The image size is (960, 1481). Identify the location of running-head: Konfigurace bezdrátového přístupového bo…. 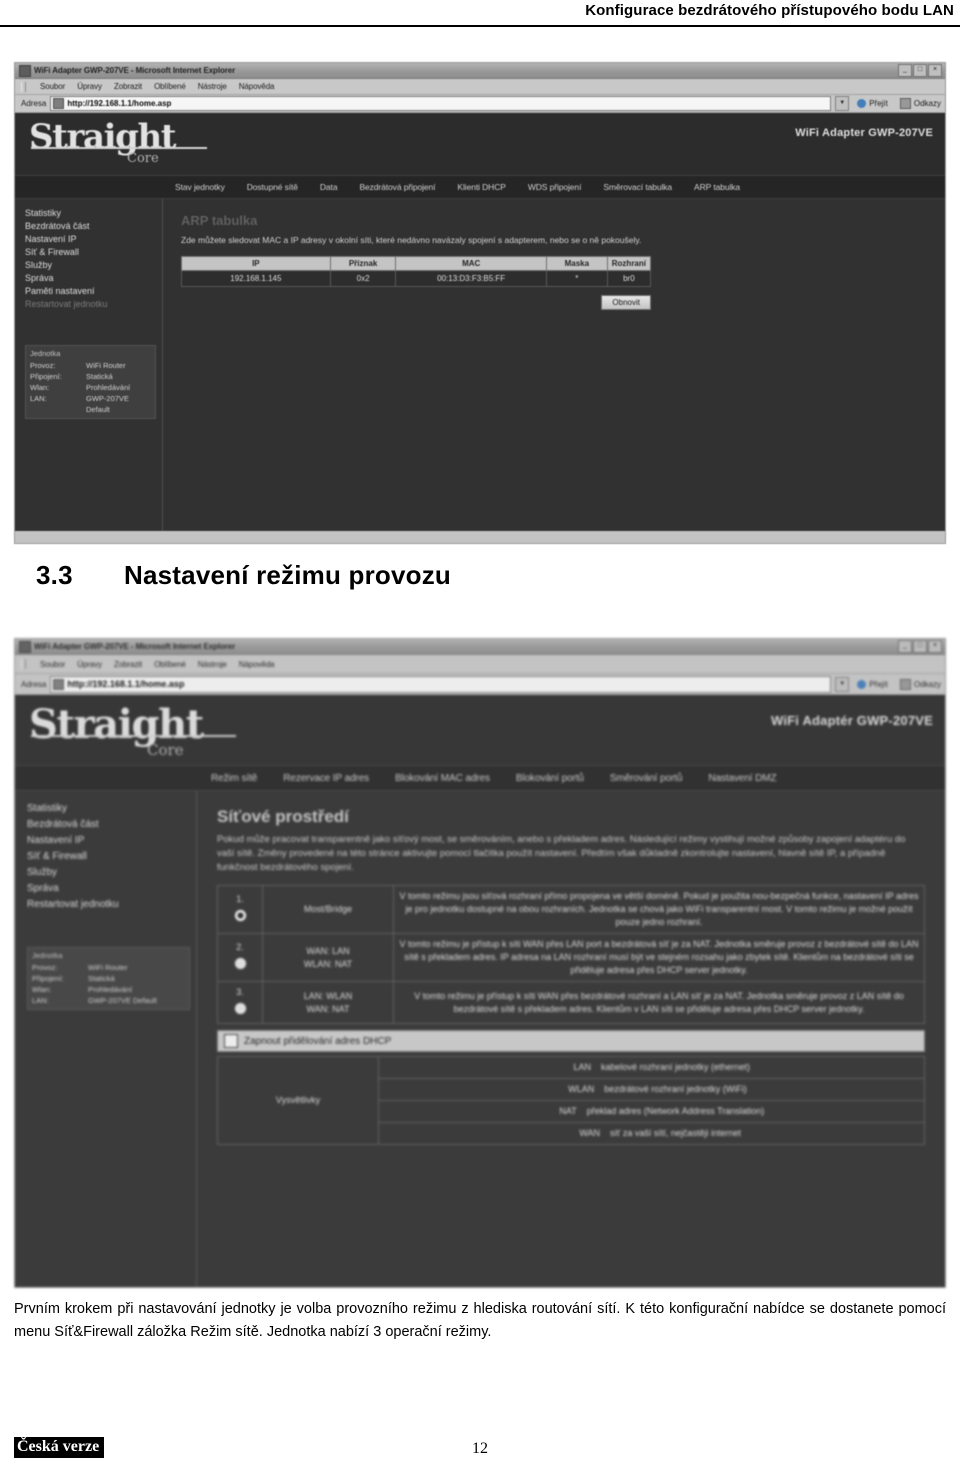
(480, 15).